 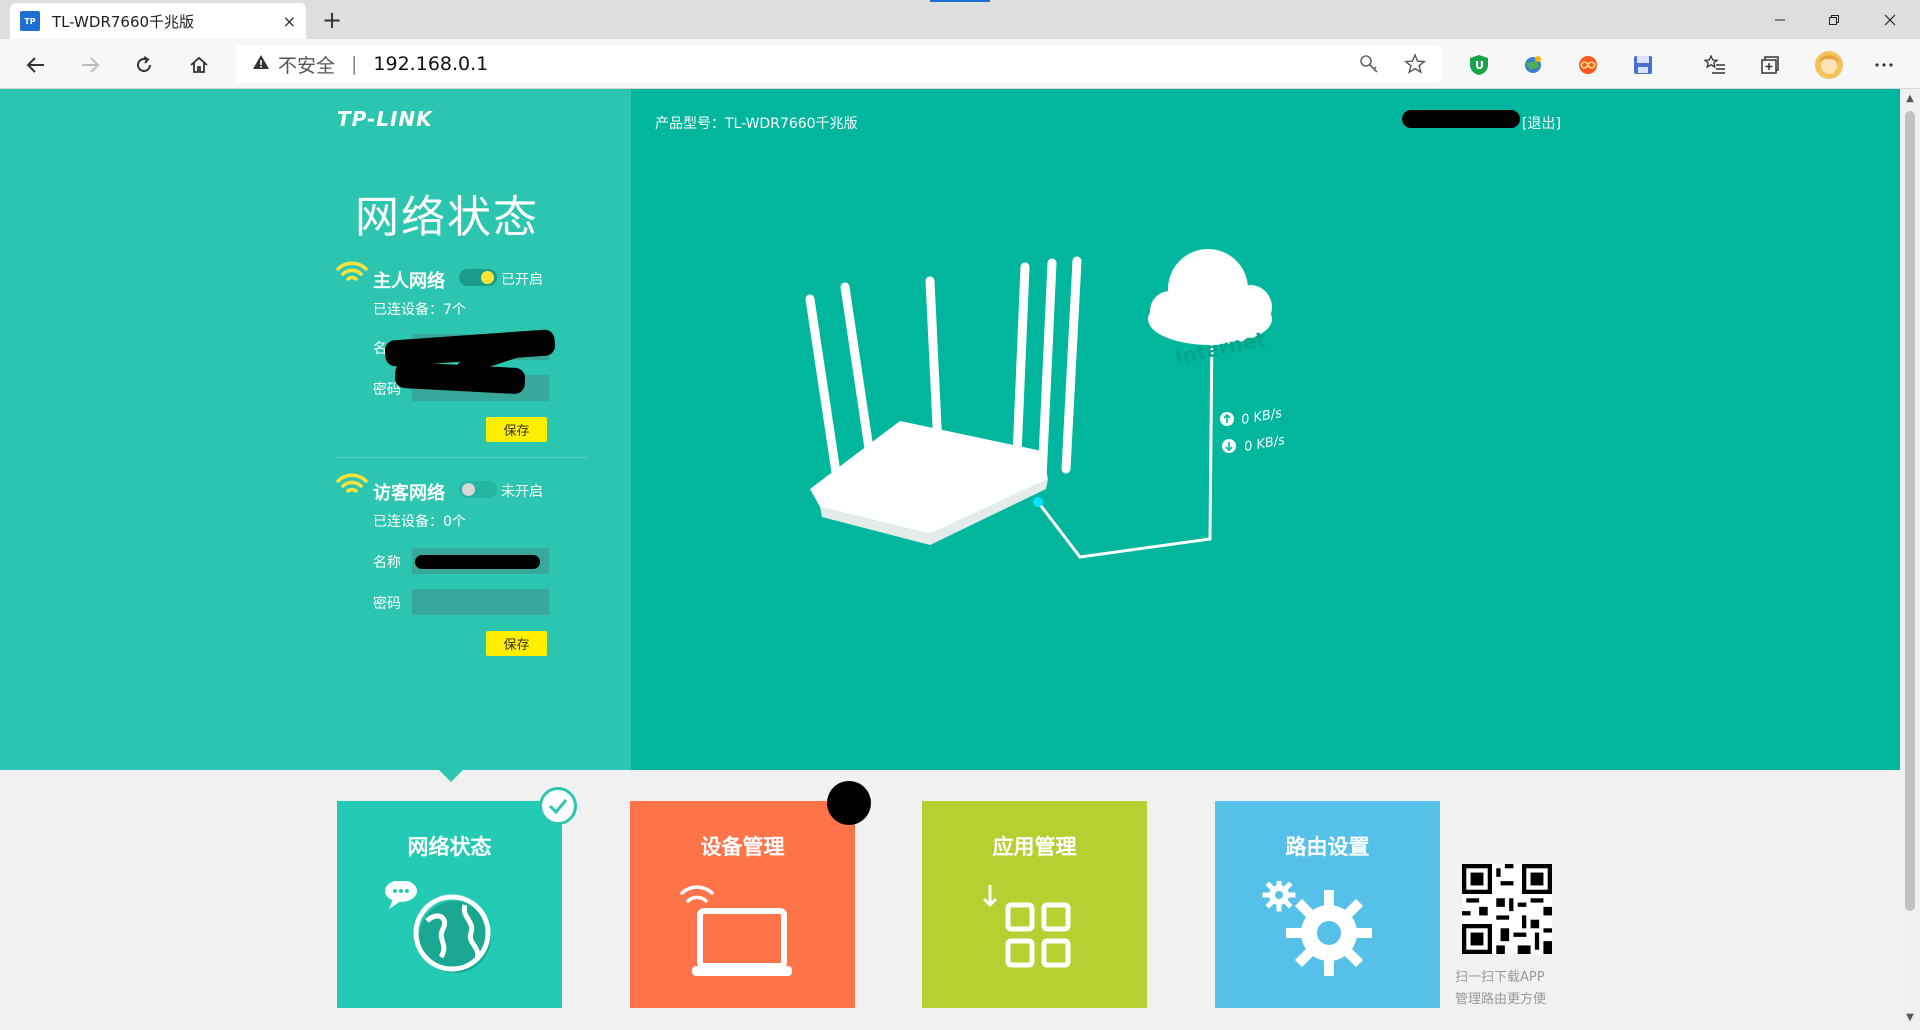 I want to click on active-tile-pointer, so click(x=451, y=776).